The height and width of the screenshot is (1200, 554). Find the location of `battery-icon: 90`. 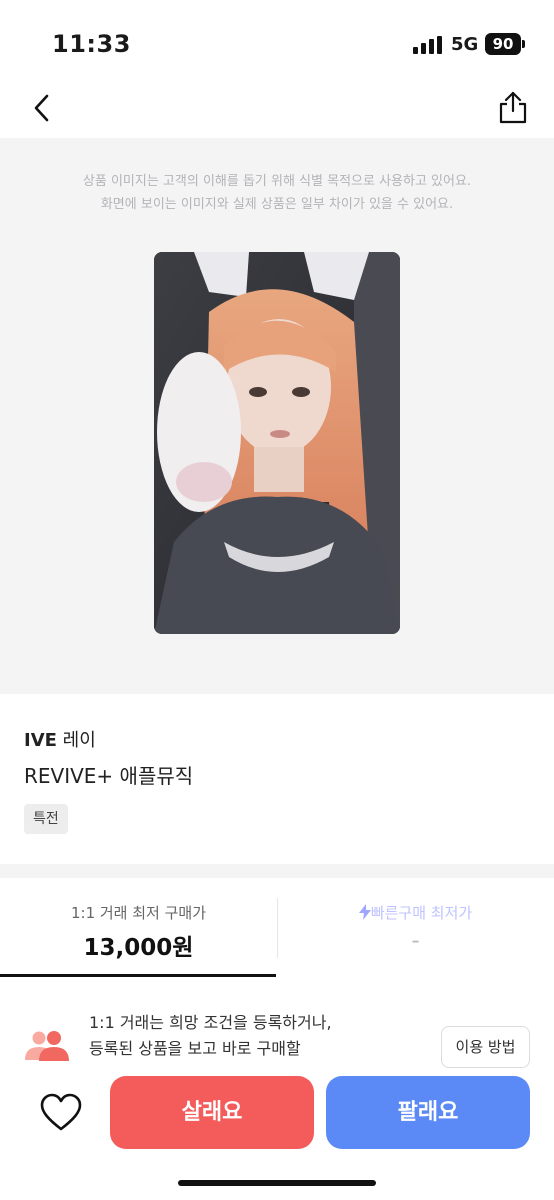

battery-icon: 90 is located at coordinates (503, 44).